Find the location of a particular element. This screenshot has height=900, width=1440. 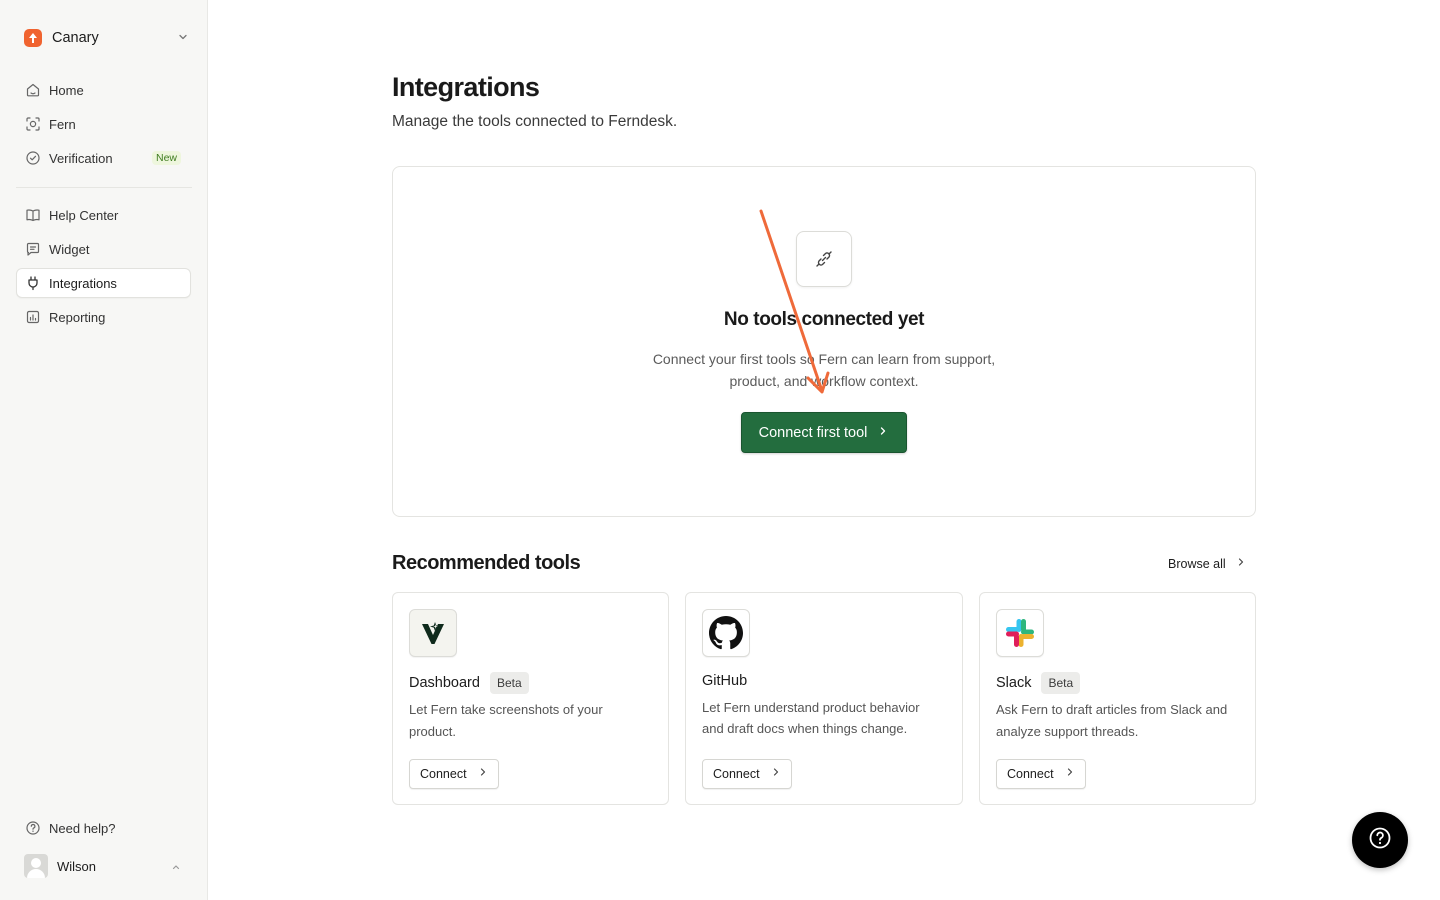

tool-name-row: GitHub is located at coordinates (724, 681).